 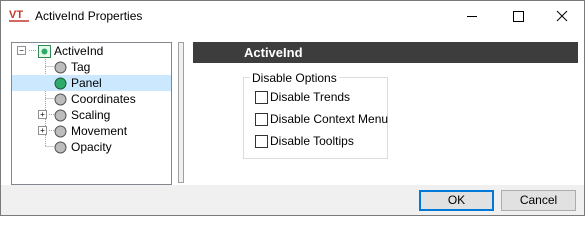 What do you see at coordinates (261, 141) in the screenshot?
I see `disable-tooltips-checkbox` at bounding box center [261, 141].